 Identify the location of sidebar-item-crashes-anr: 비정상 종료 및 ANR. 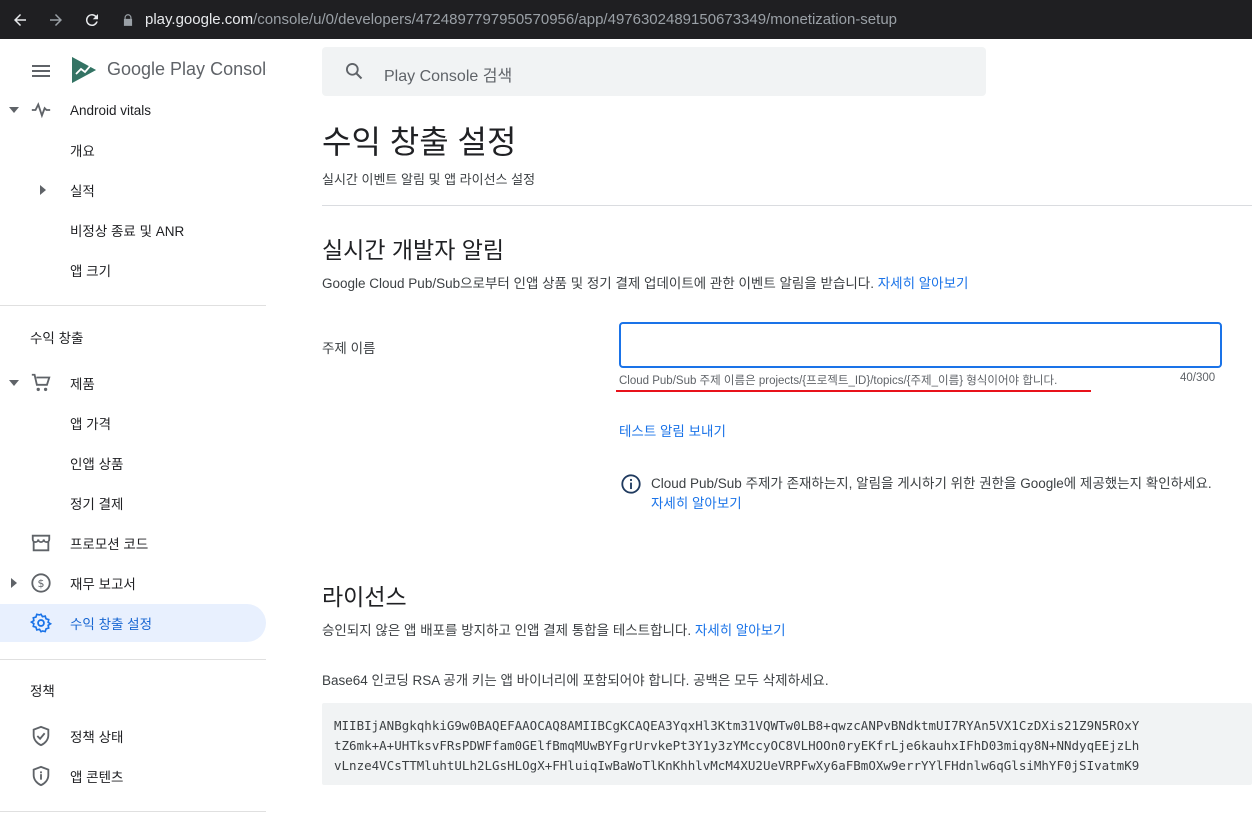
(133, 230).